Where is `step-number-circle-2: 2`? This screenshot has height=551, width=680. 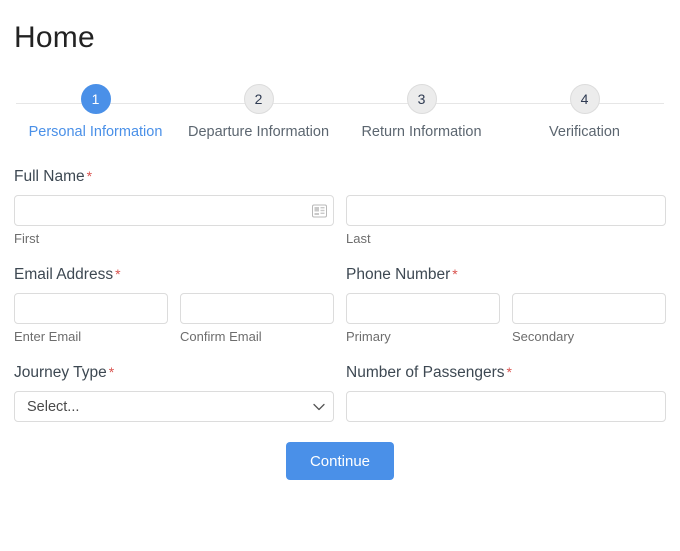
step-number-circle-2: 2 is located at coordinates (258, 99).